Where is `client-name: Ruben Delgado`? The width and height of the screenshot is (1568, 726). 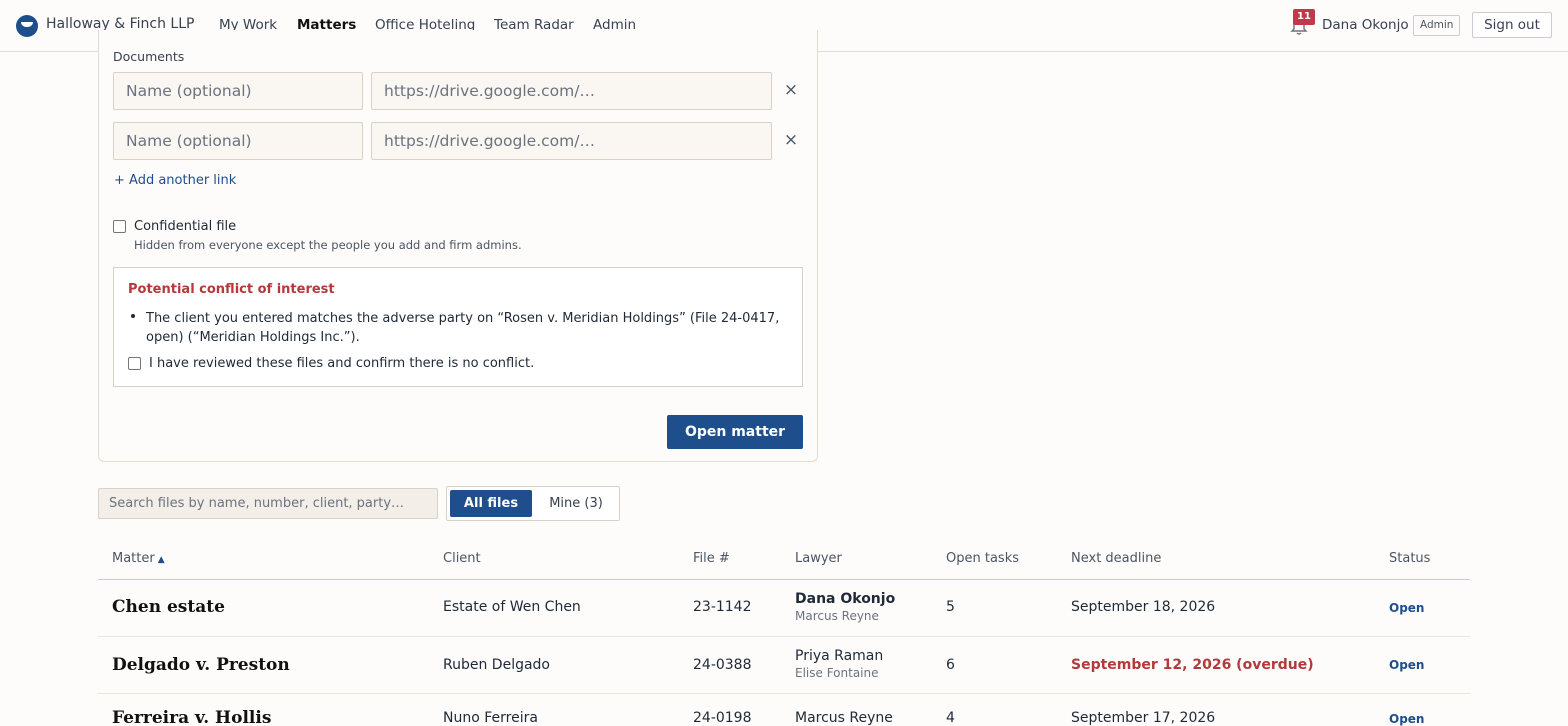
client-name: Ruben Delgado is located at coordinates (496, 665).